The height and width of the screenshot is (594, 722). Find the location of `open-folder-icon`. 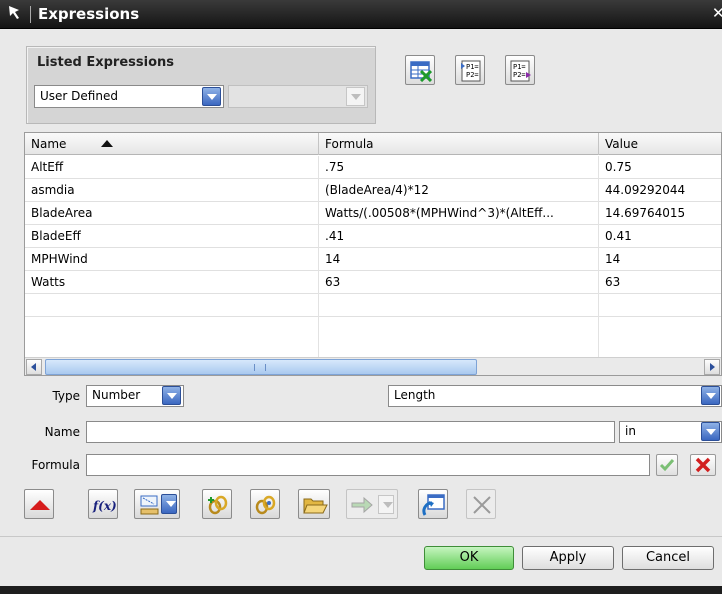

open-folder-icon is located at coordinates (315, 506).